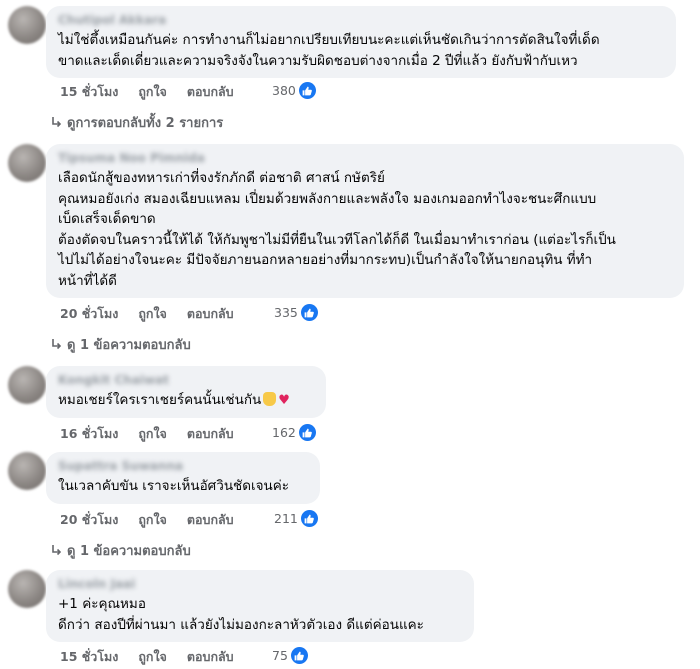  I want to click on comment-author: Chutipol Akkara, so click(361, 20).